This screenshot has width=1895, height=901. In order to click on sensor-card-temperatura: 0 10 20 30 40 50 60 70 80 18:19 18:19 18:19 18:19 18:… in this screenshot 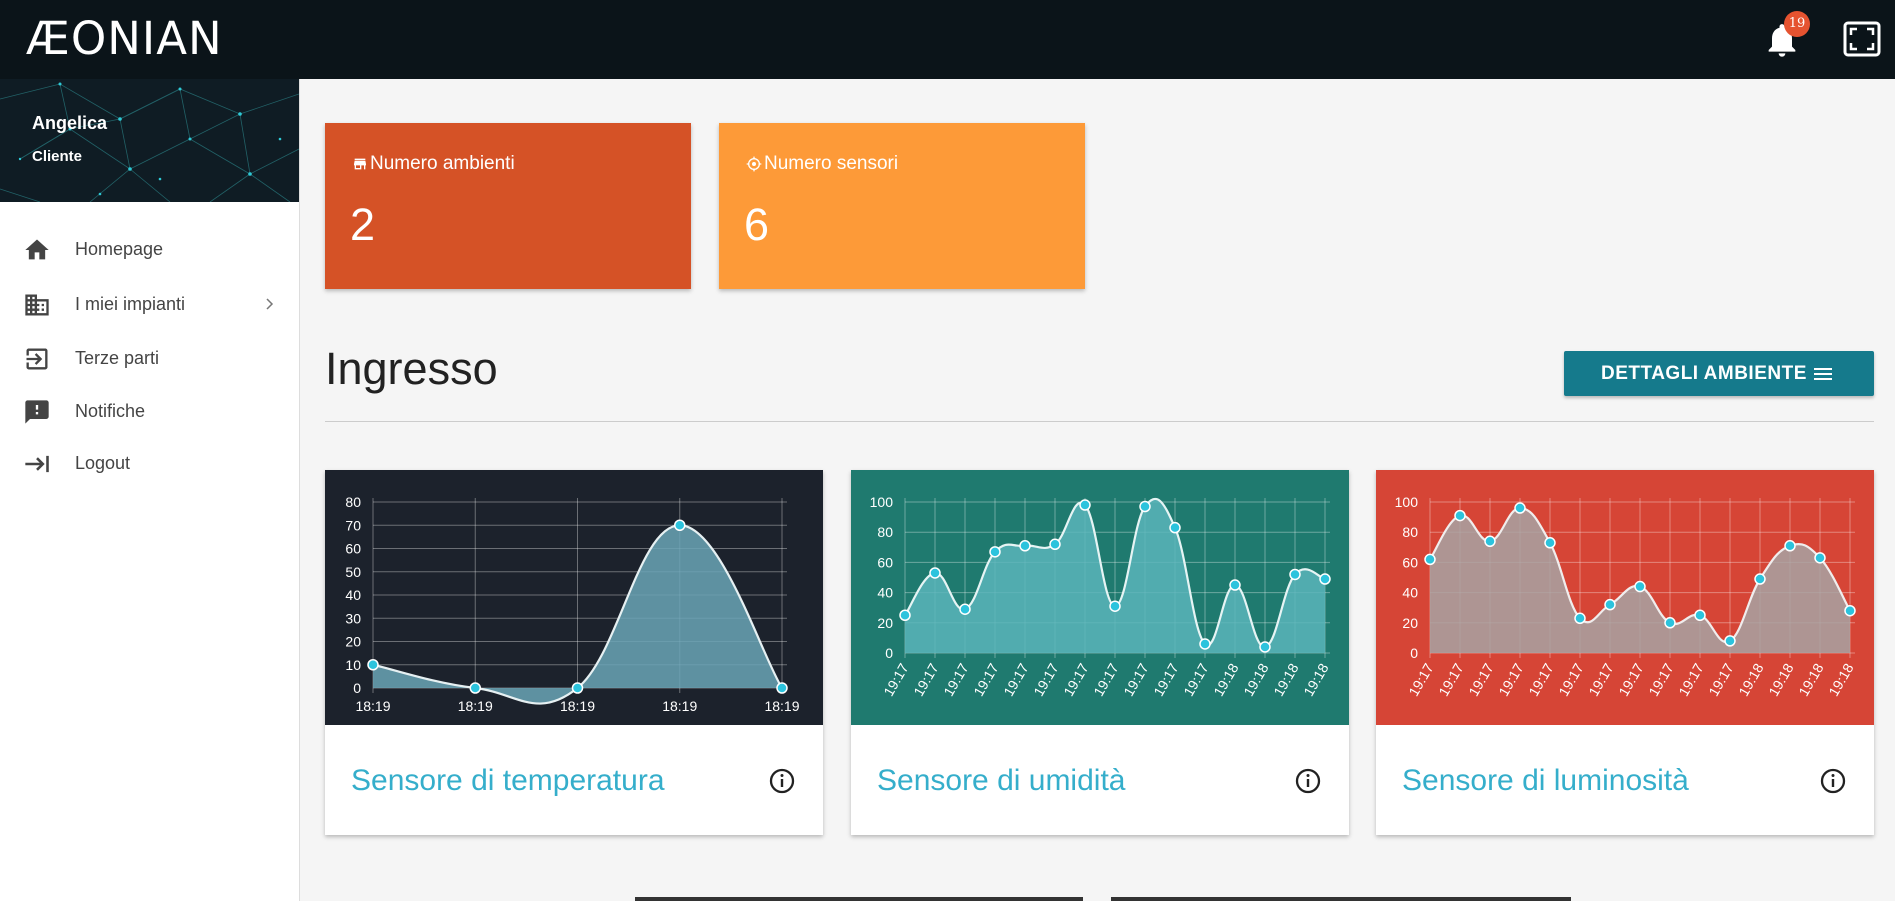, I will do `click(574, 652)`.